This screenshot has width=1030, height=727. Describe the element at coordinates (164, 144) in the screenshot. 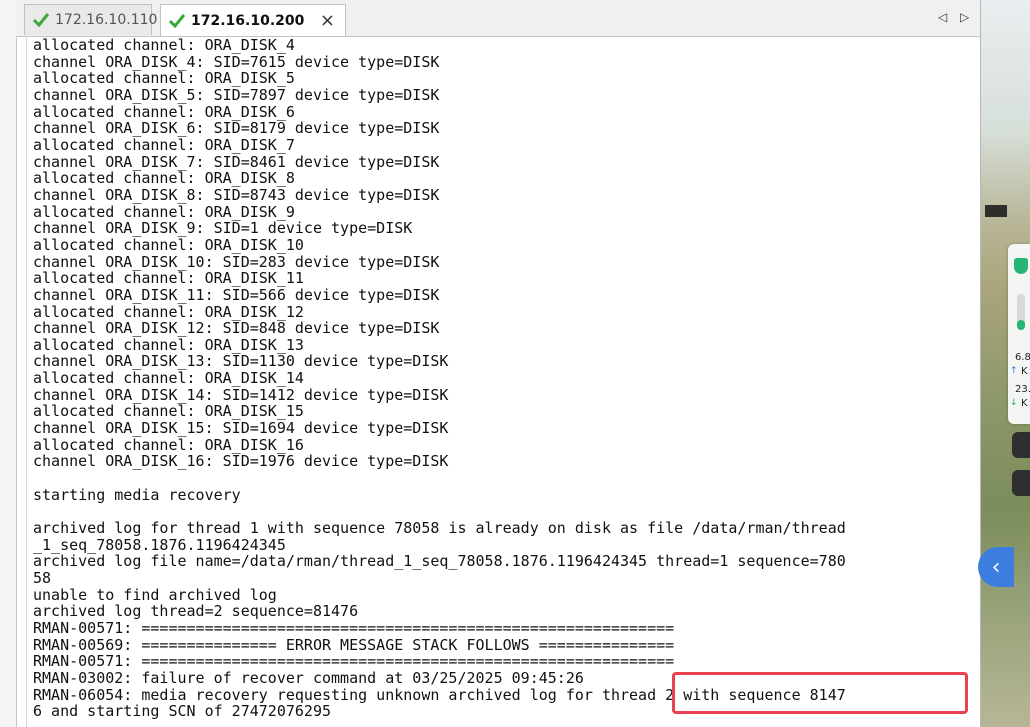

I see `terminal-line: allocated channel: ORA_DISK_7` at that location.